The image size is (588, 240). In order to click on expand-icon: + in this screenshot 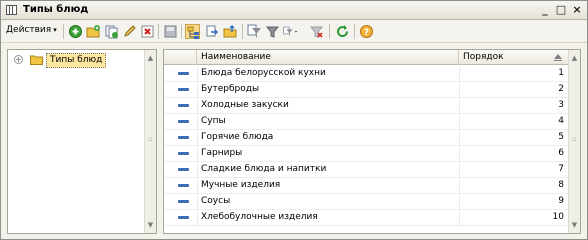, I will do `click(18, 59)`.